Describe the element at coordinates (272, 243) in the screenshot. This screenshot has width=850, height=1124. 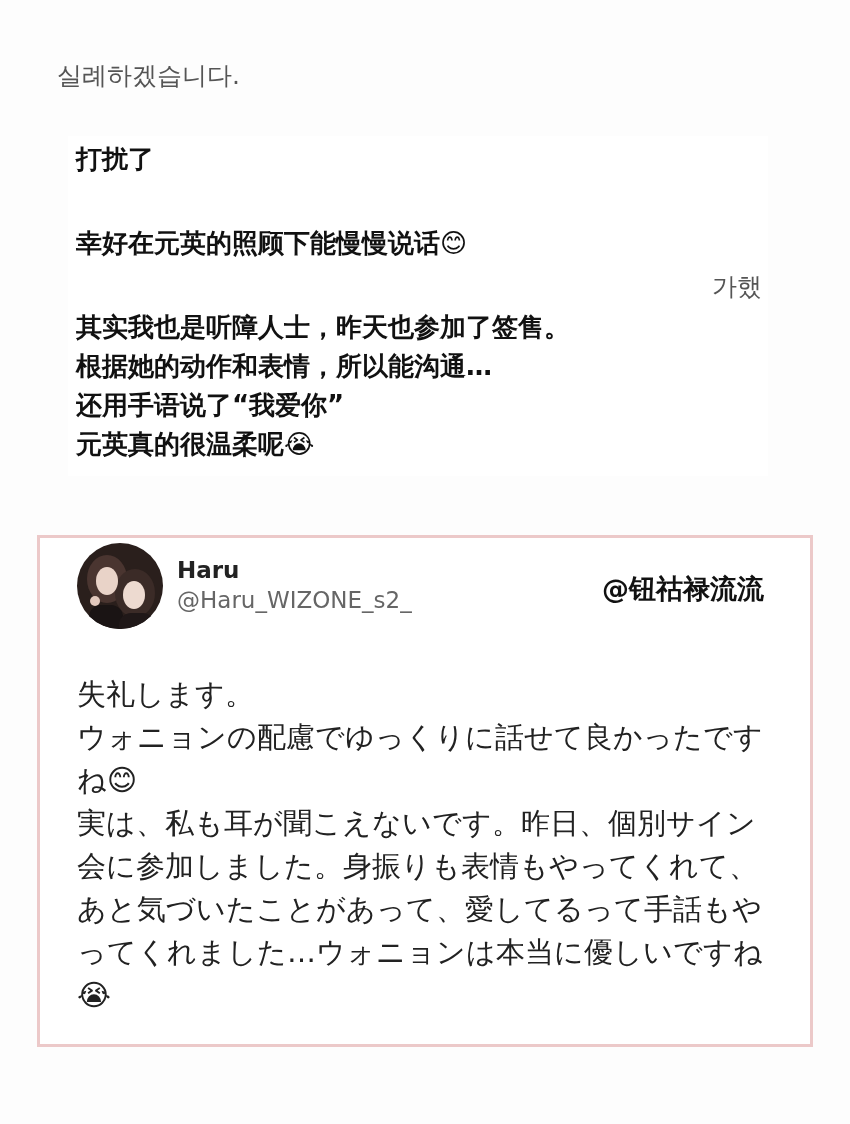
I see `caption-text: 幸好在元英的照顾下能慢慢说话😊` at that location.